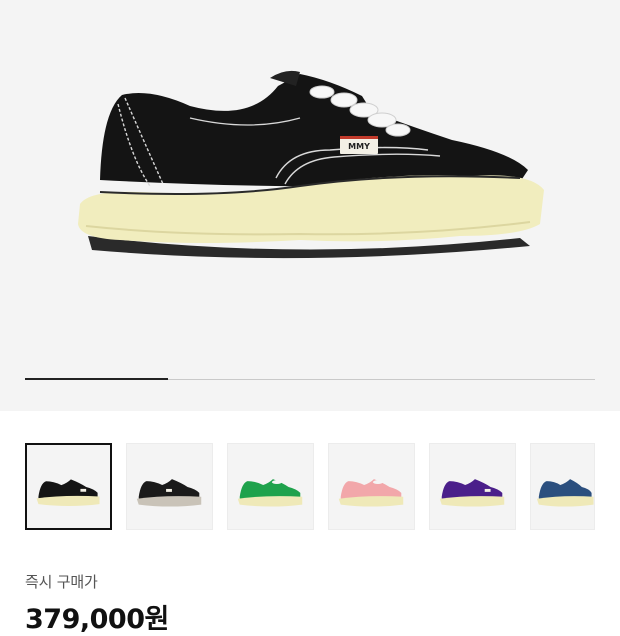 Image resolution: width=620 pixels, height=636 pixels. What do you see at coordinates (96, 379) in the screenshot?
I see `gallery-progress-indicator` at bounding box center [96, 379].